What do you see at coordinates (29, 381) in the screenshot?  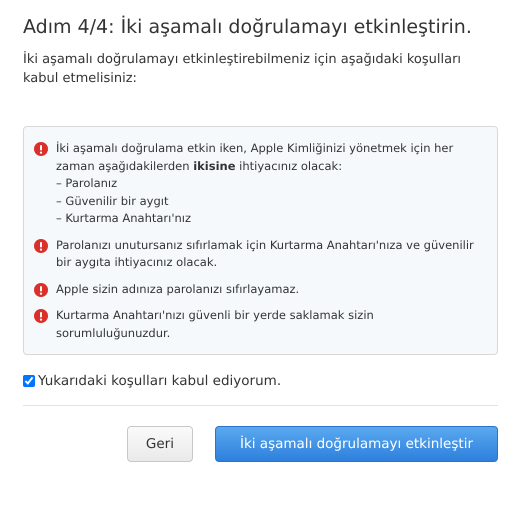 I see `agree-checkbox` at bounding box center [29, 381].